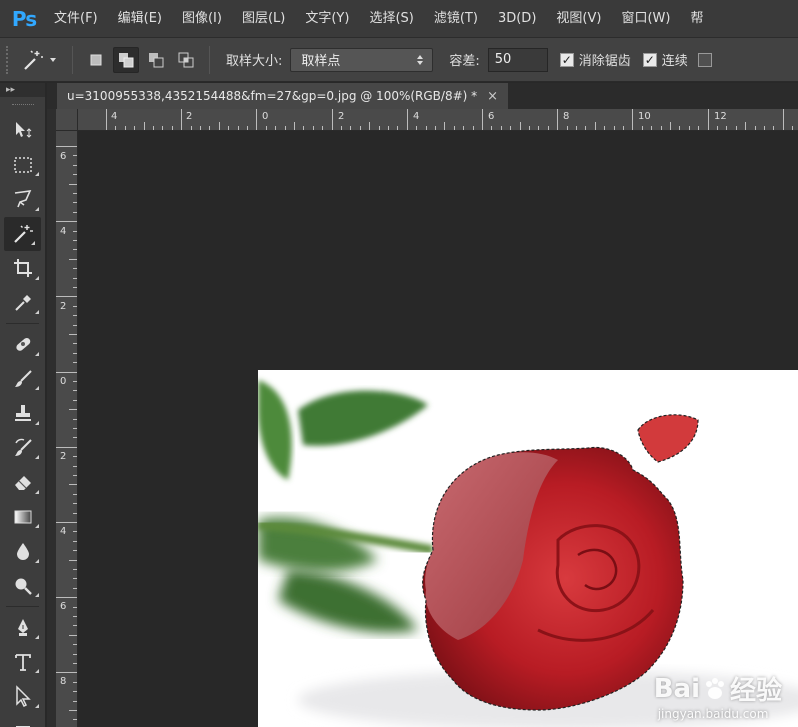  Describe the element at coordinates (186, 60) in the screenshot. I see `intersect-selection-button` at that location.